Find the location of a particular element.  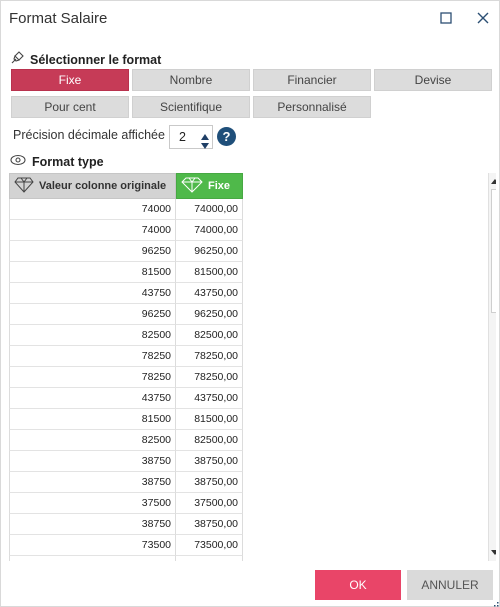

format-button-financier: Financier is located at coordinates (312, 80).